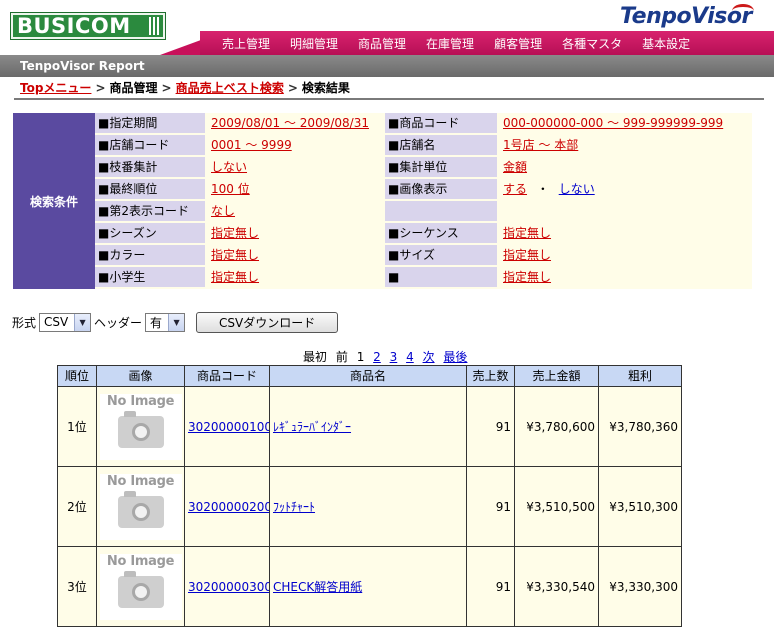  I want to click on condition-value-link: 2009/08/01 ～ 2009/08/31, so click(290, 123).